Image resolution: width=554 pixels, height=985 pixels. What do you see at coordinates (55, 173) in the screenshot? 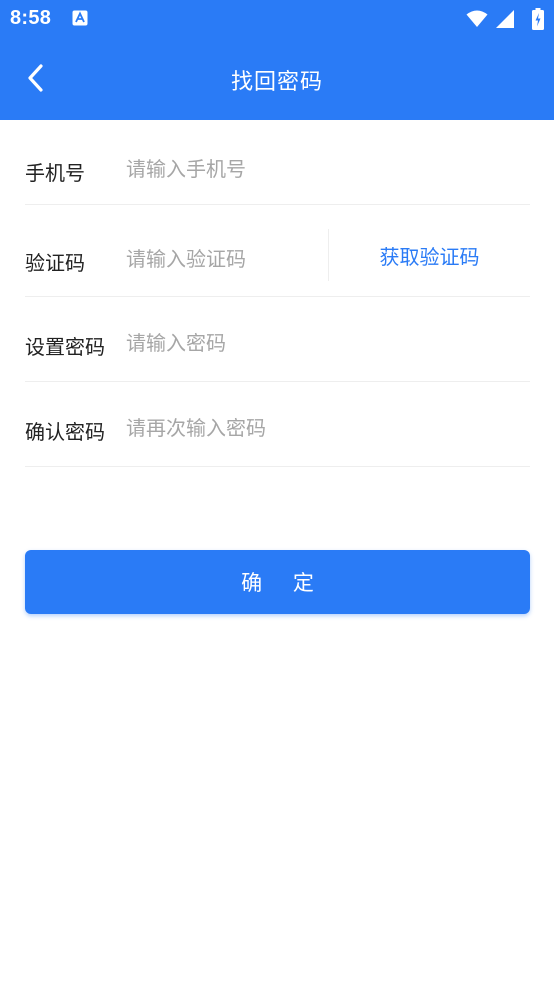
I see `phone-label: 手机号` at bounding box center [55, 173].